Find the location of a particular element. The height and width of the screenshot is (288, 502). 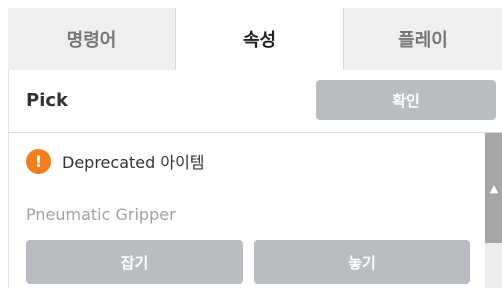

scroll-up-arrow-icon: ▲ is located at coordinates (494, 188).